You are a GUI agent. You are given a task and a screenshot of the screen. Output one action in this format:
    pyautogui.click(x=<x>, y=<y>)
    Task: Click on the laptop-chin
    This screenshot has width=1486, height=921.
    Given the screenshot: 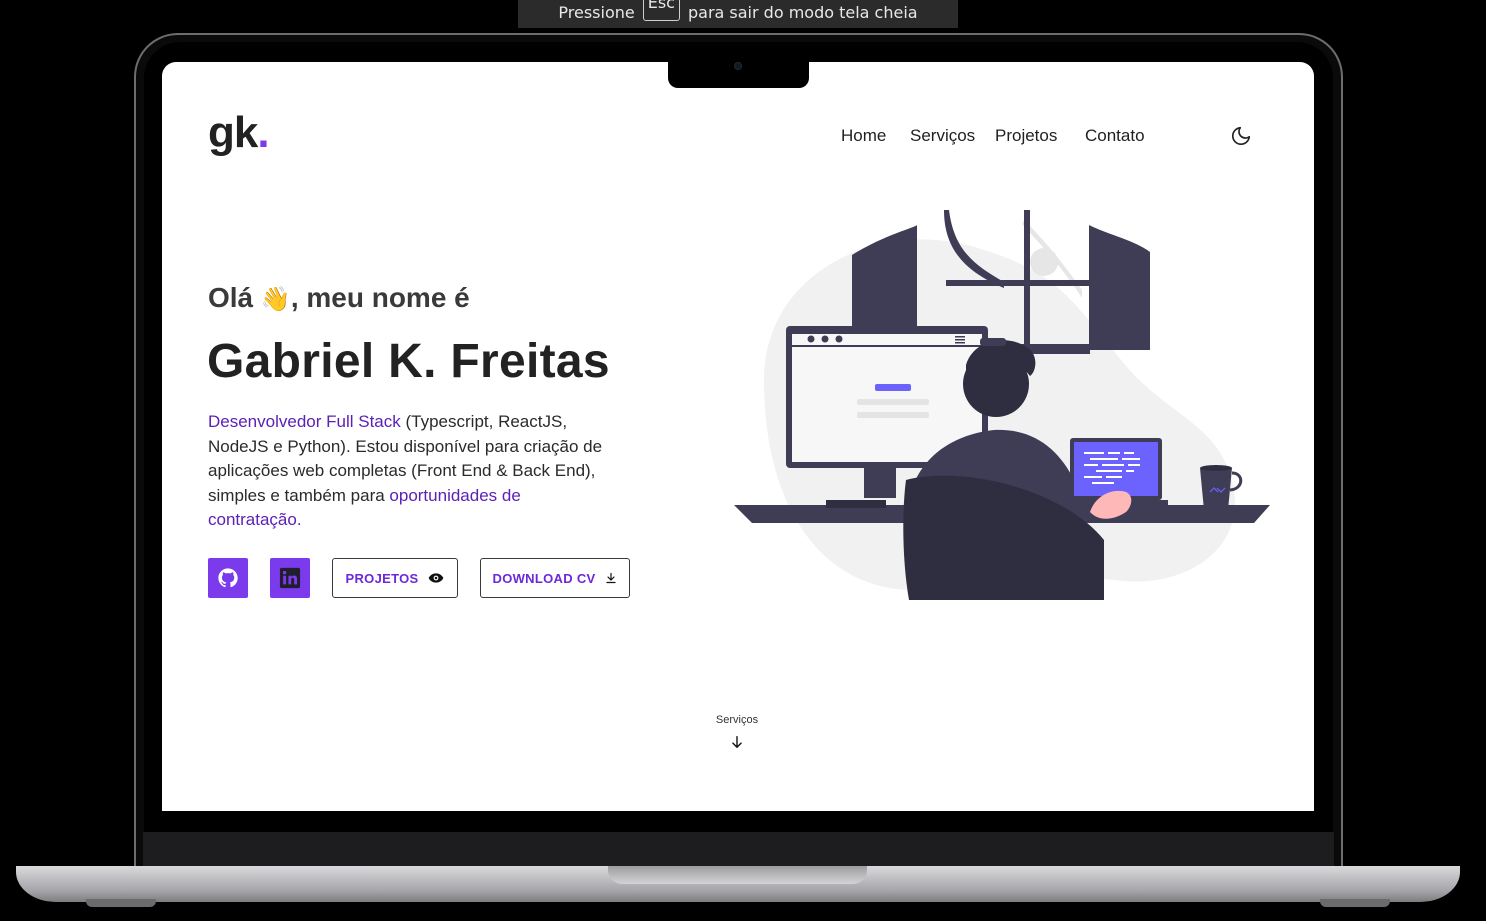 What is the action you would take?
    pyautogui.click(x=738, y=850)
    